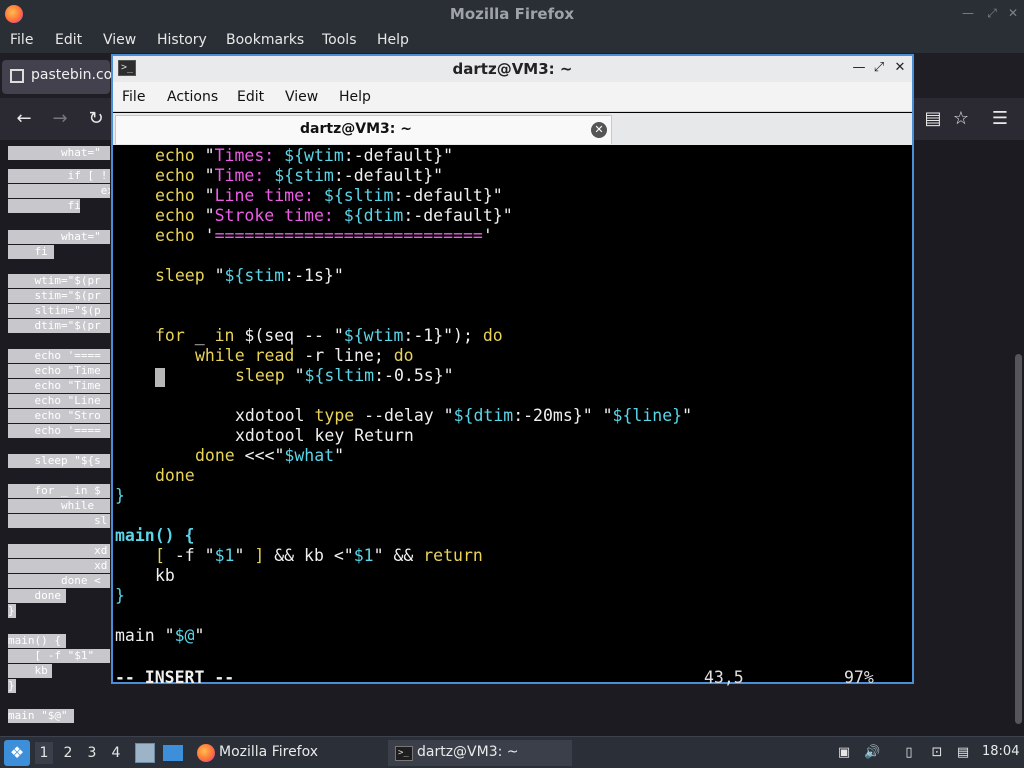 This screenshot has height=768, width=1024. Describe the element at coordinates (37, 596) in the screenshot. I see `pastebin-code-line: done` at that location.